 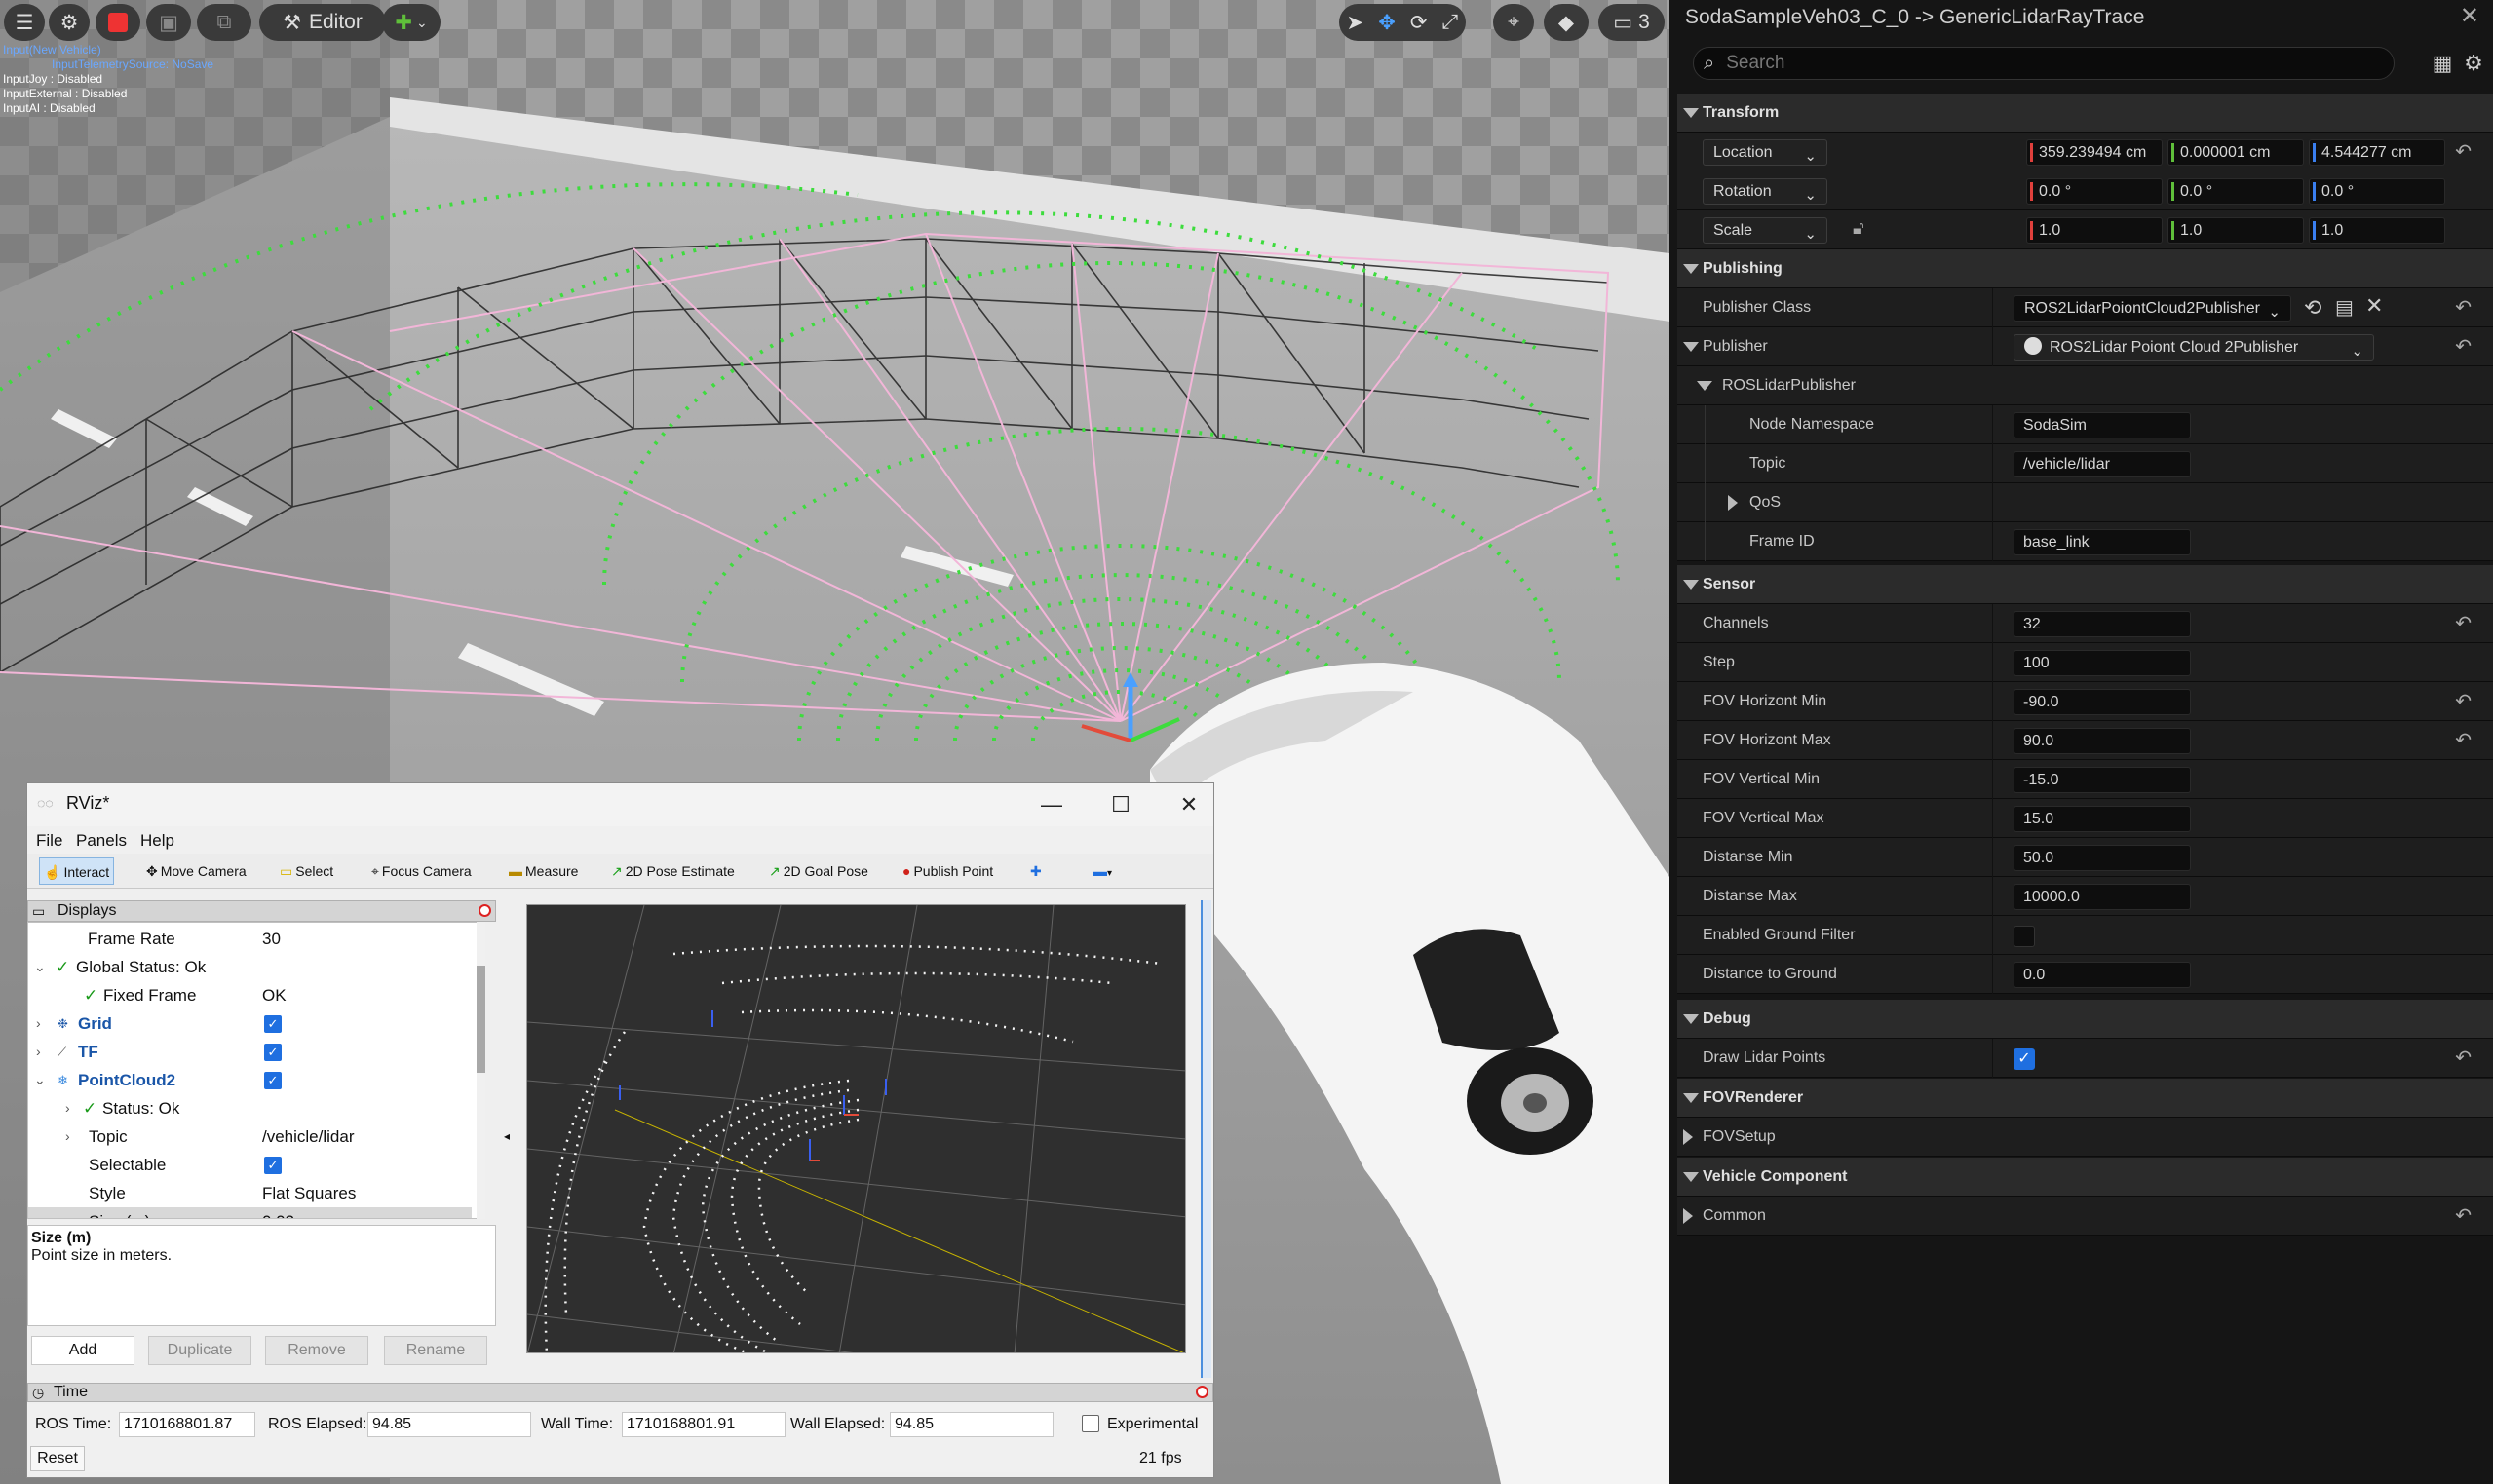 I want to click on duplicate-button: Duplicate, so click(x=199, y=1351).